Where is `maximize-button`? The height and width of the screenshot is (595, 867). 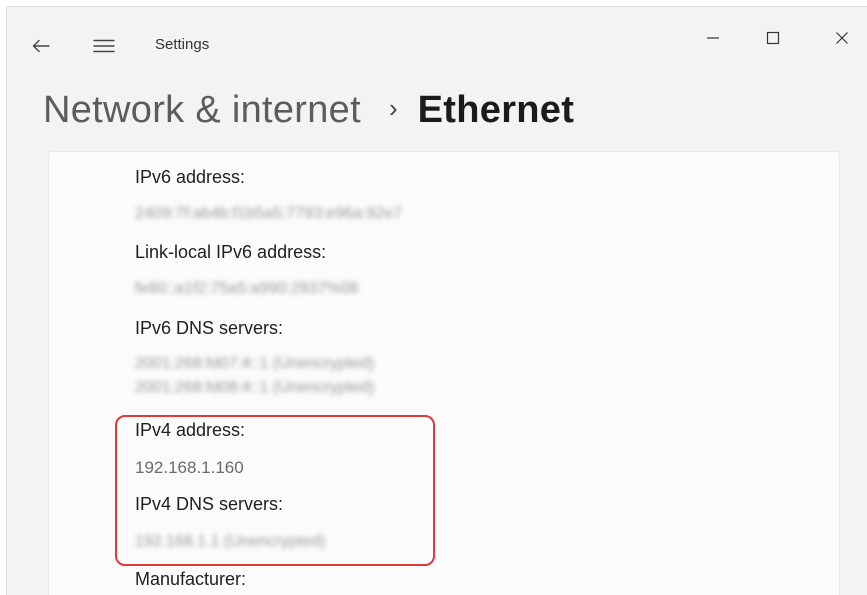
maximize-button is located at coordinates (773, 38).